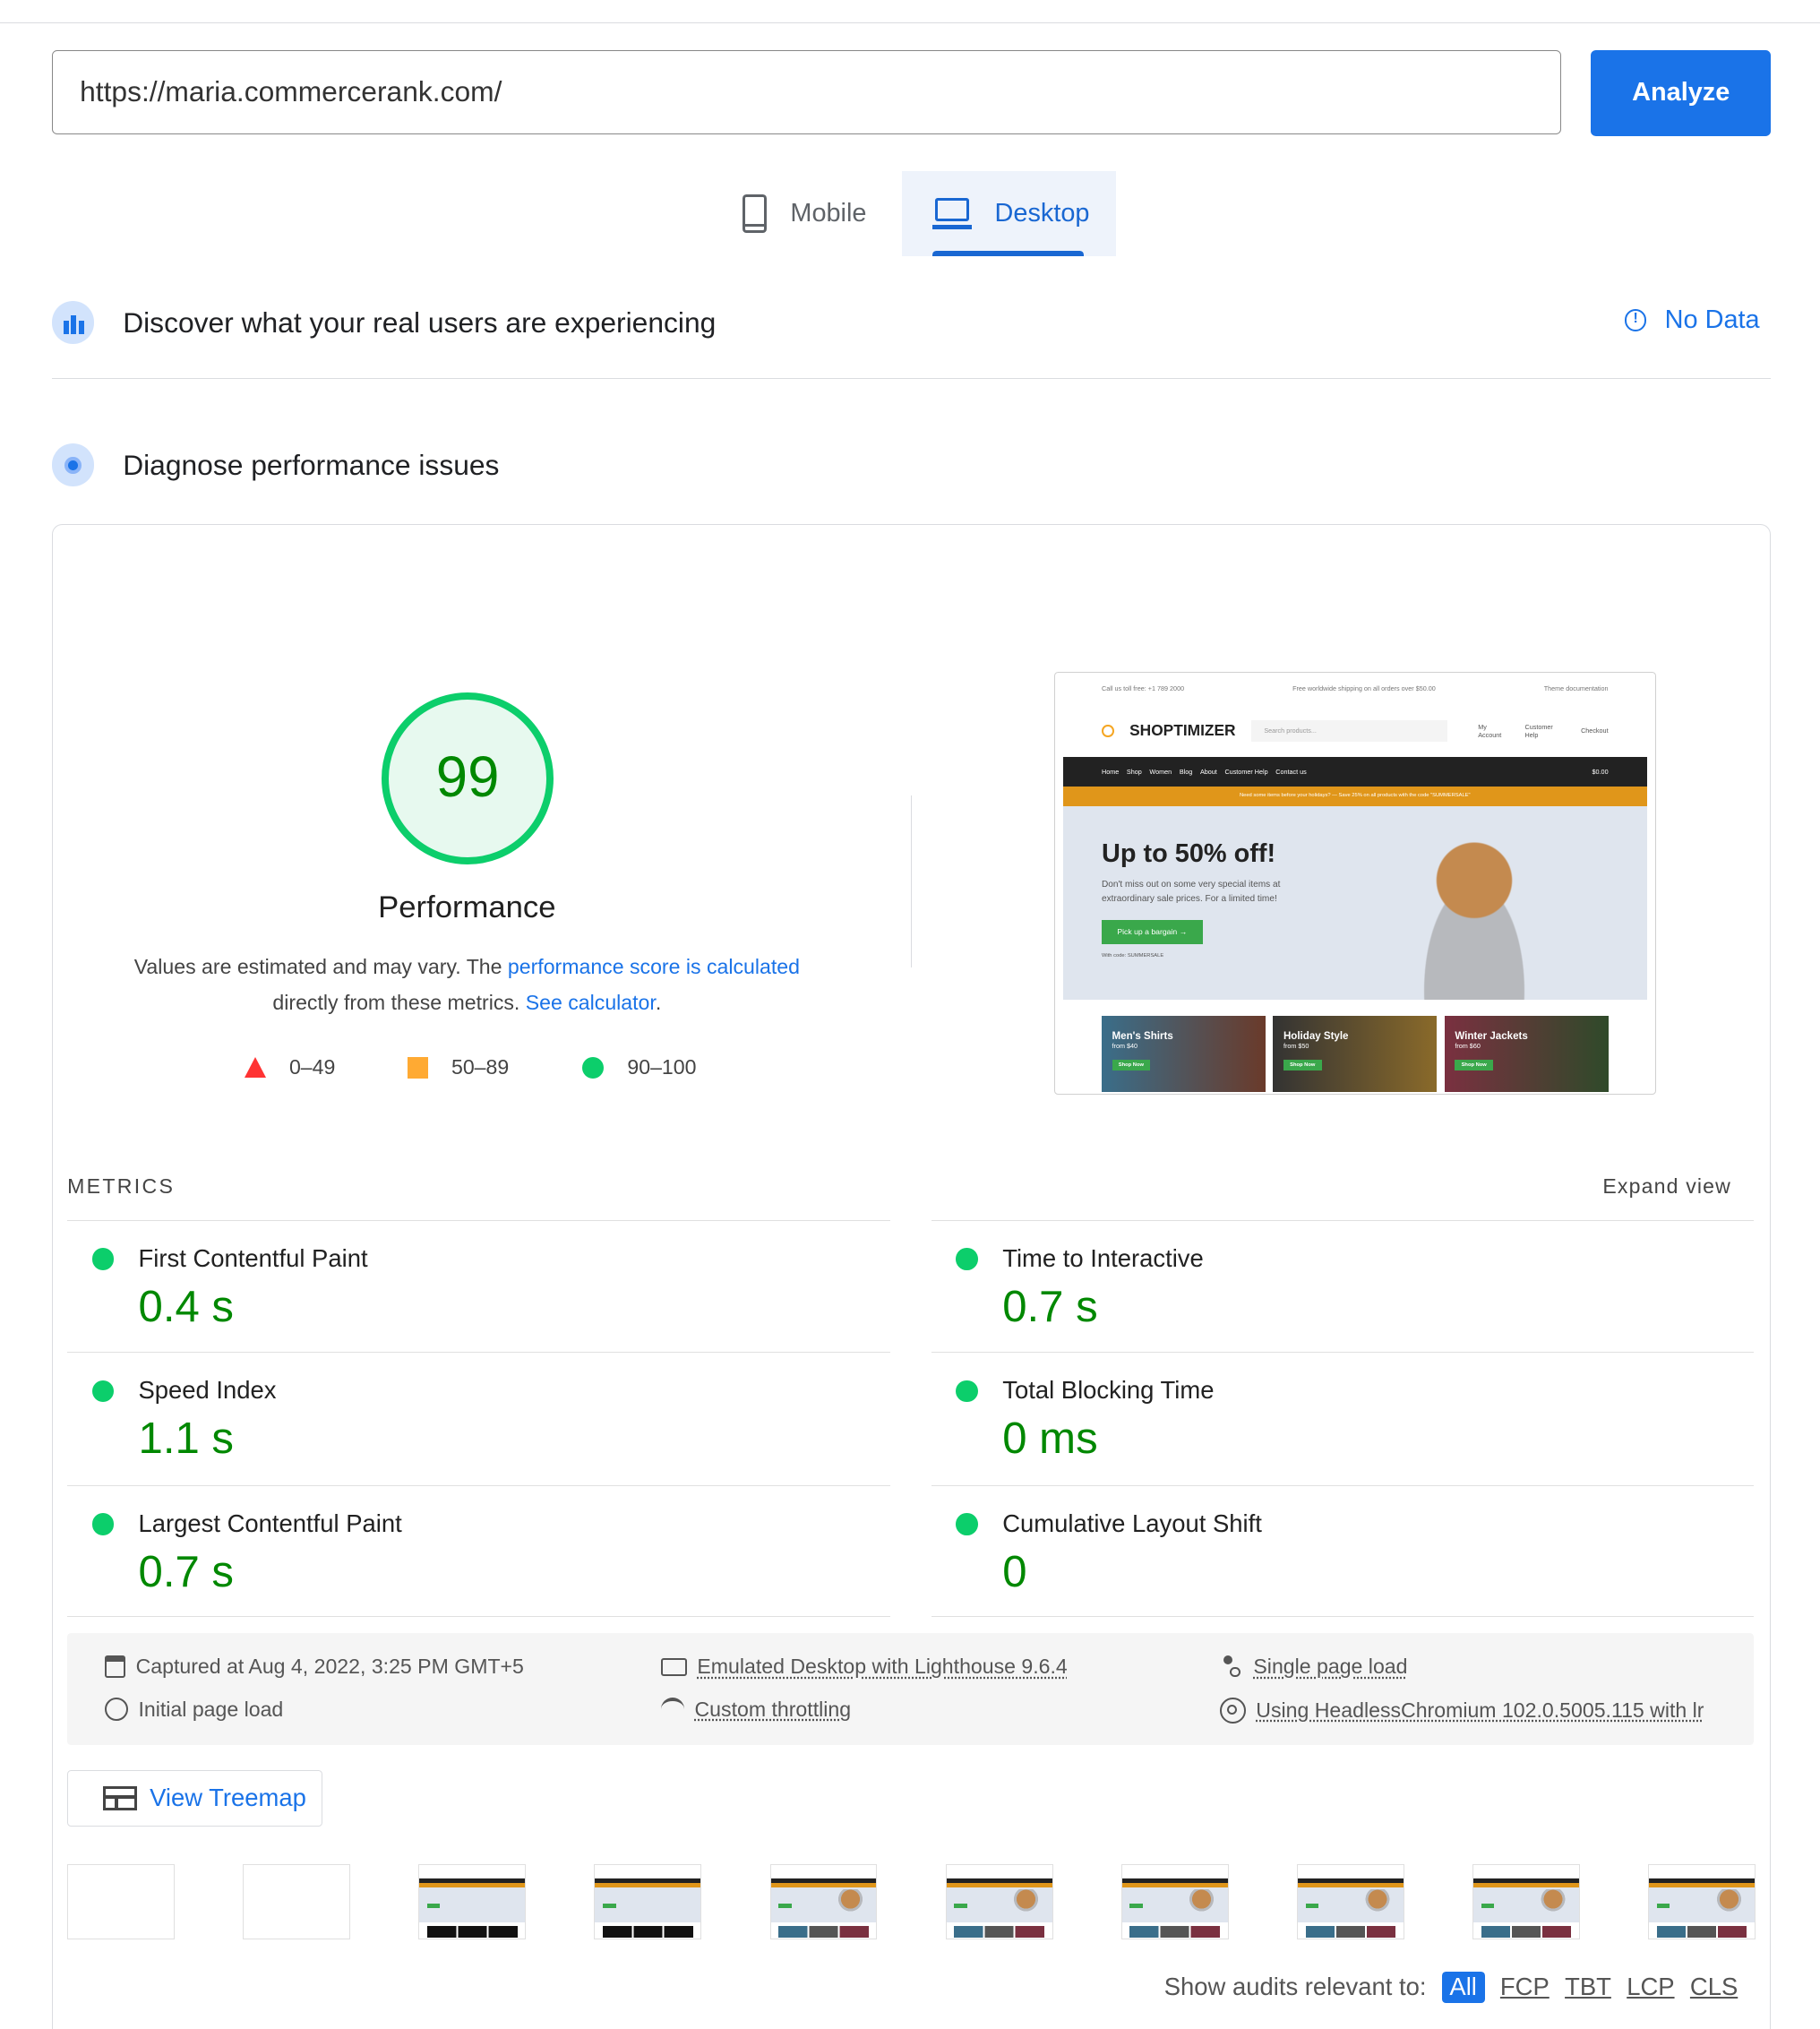  What do you see at coordinates (952, 213) in the screenshot?
I see `laptop-icon` at bounding box center [952, 213].